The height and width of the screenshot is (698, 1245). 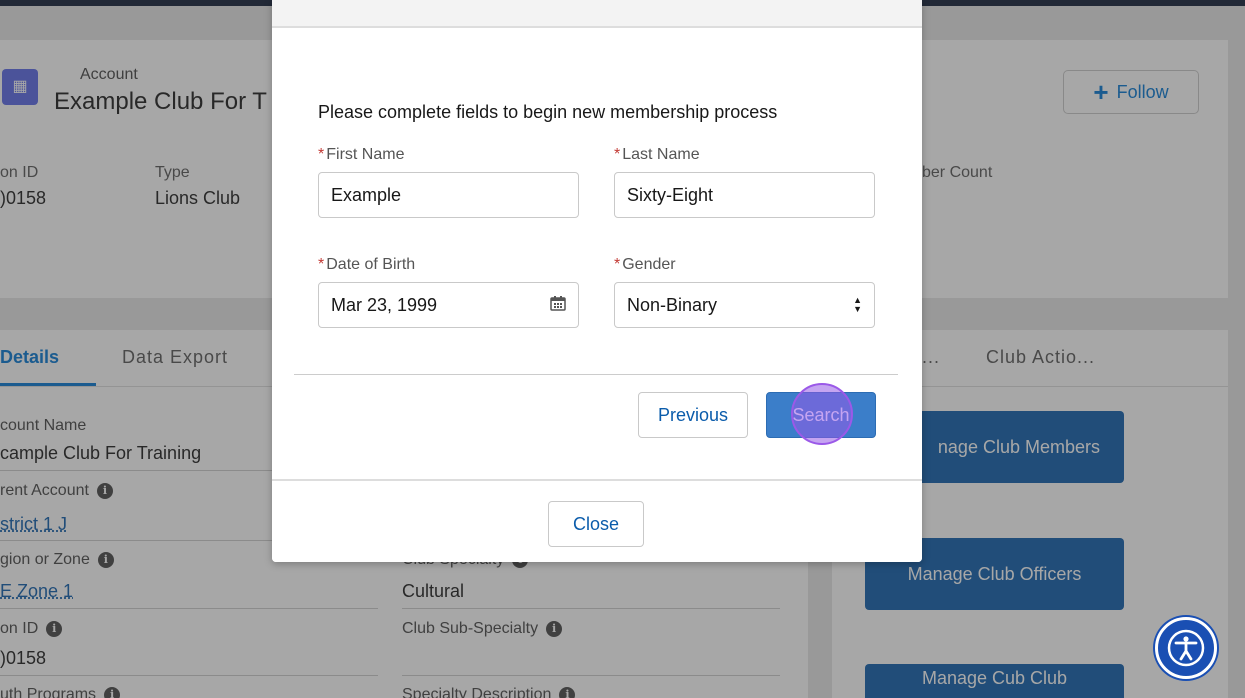 What do you see at coordinates (649, 264) in the screenshot?
I see `label-text: Gender` at bounding box center [649, 264].